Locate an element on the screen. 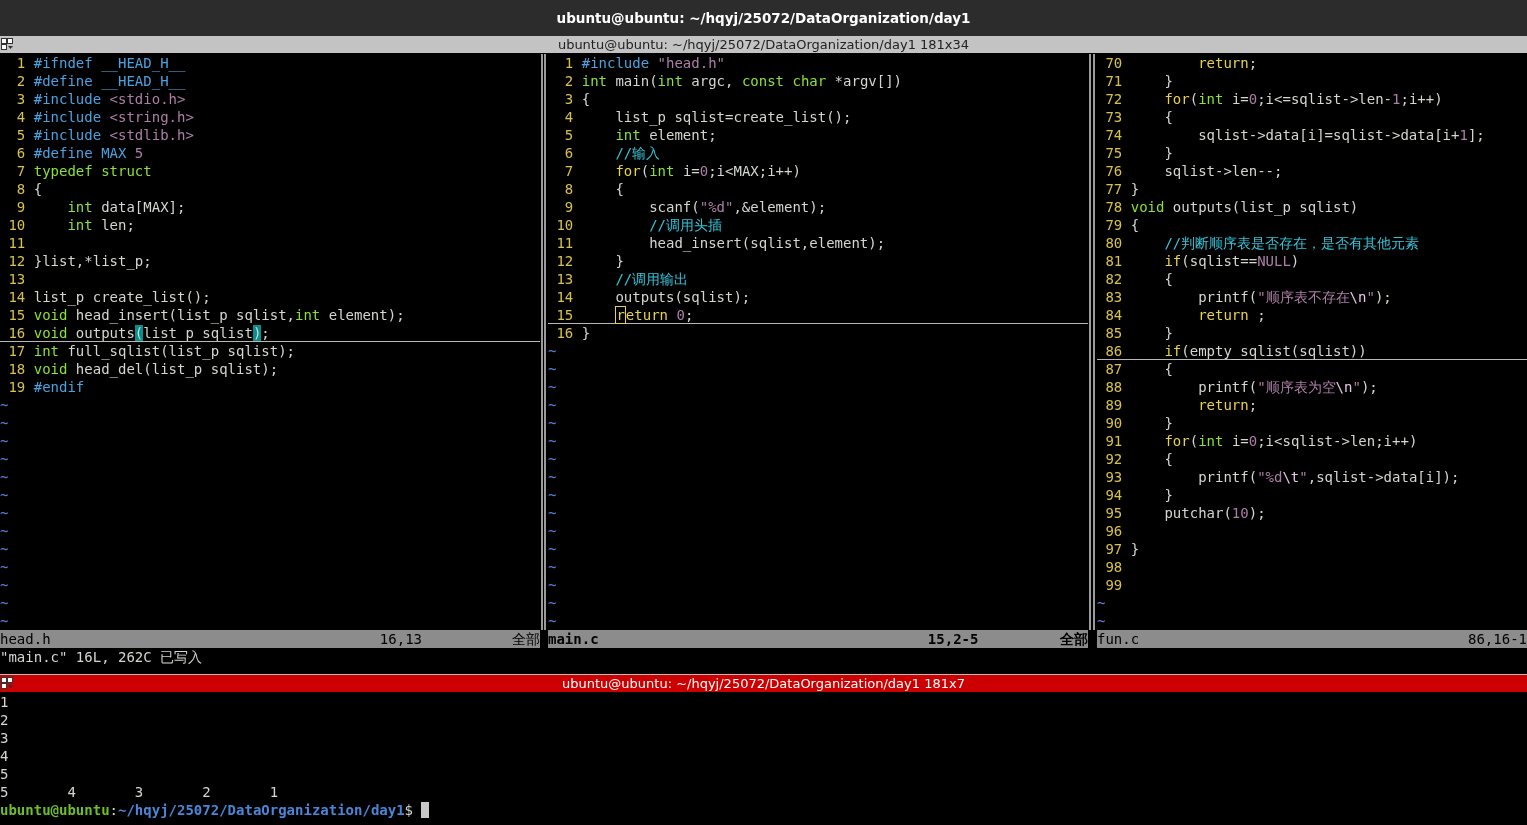  line-number: 9 is located at coordinates (568, 207).